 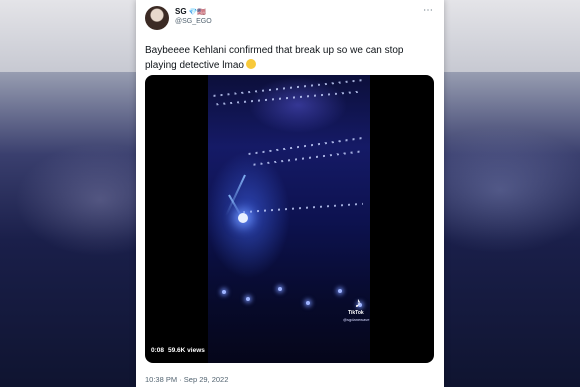 I want to click on stage-spotlight, so click(x=243, y=218).